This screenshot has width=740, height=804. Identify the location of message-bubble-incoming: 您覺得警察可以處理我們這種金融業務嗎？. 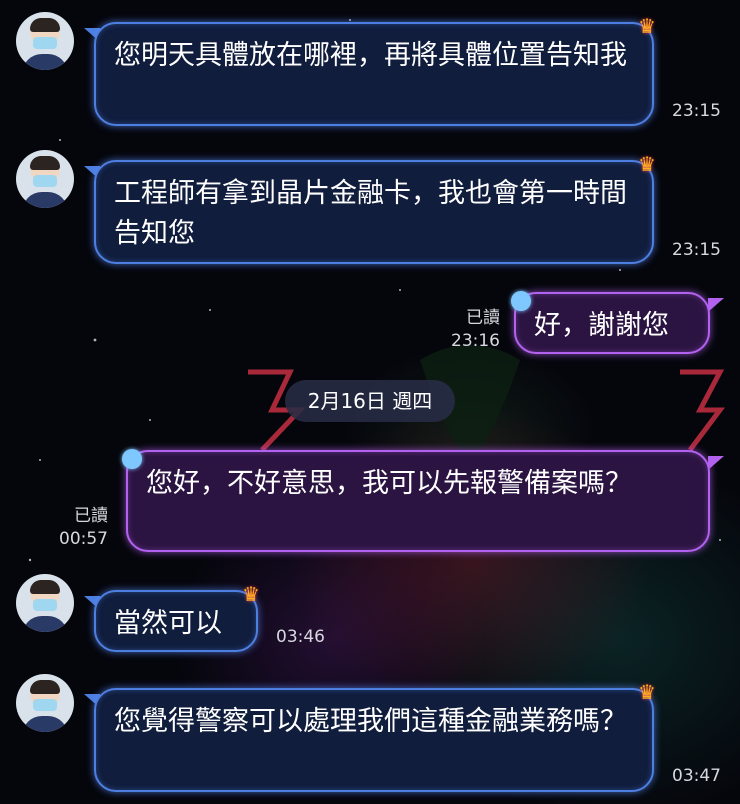
(374, 740).